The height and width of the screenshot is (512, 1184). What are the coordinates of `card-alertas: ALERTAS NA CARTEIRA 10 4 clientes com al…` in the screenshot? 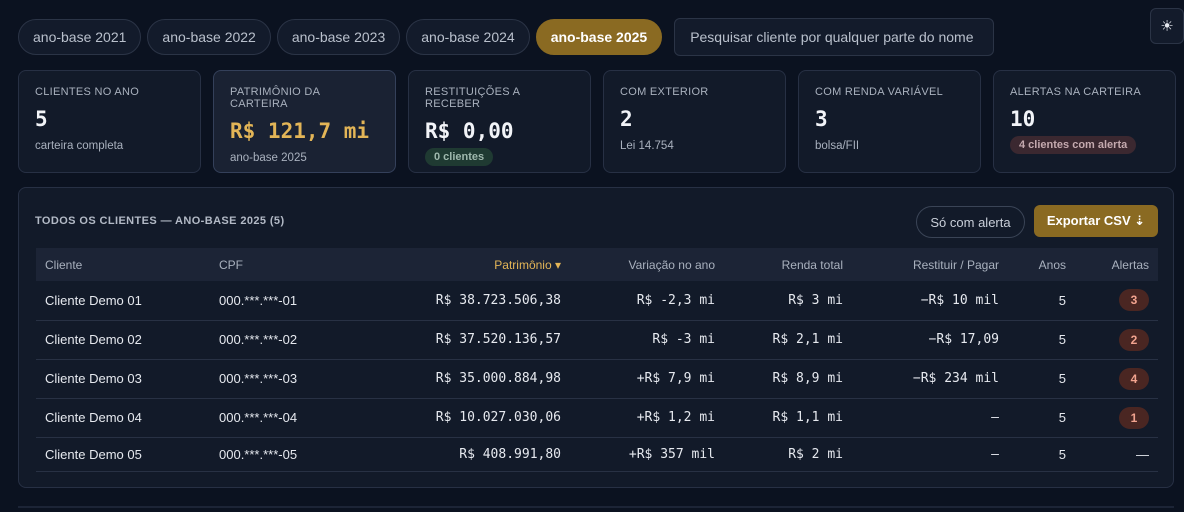 It's located at (1084, 121).